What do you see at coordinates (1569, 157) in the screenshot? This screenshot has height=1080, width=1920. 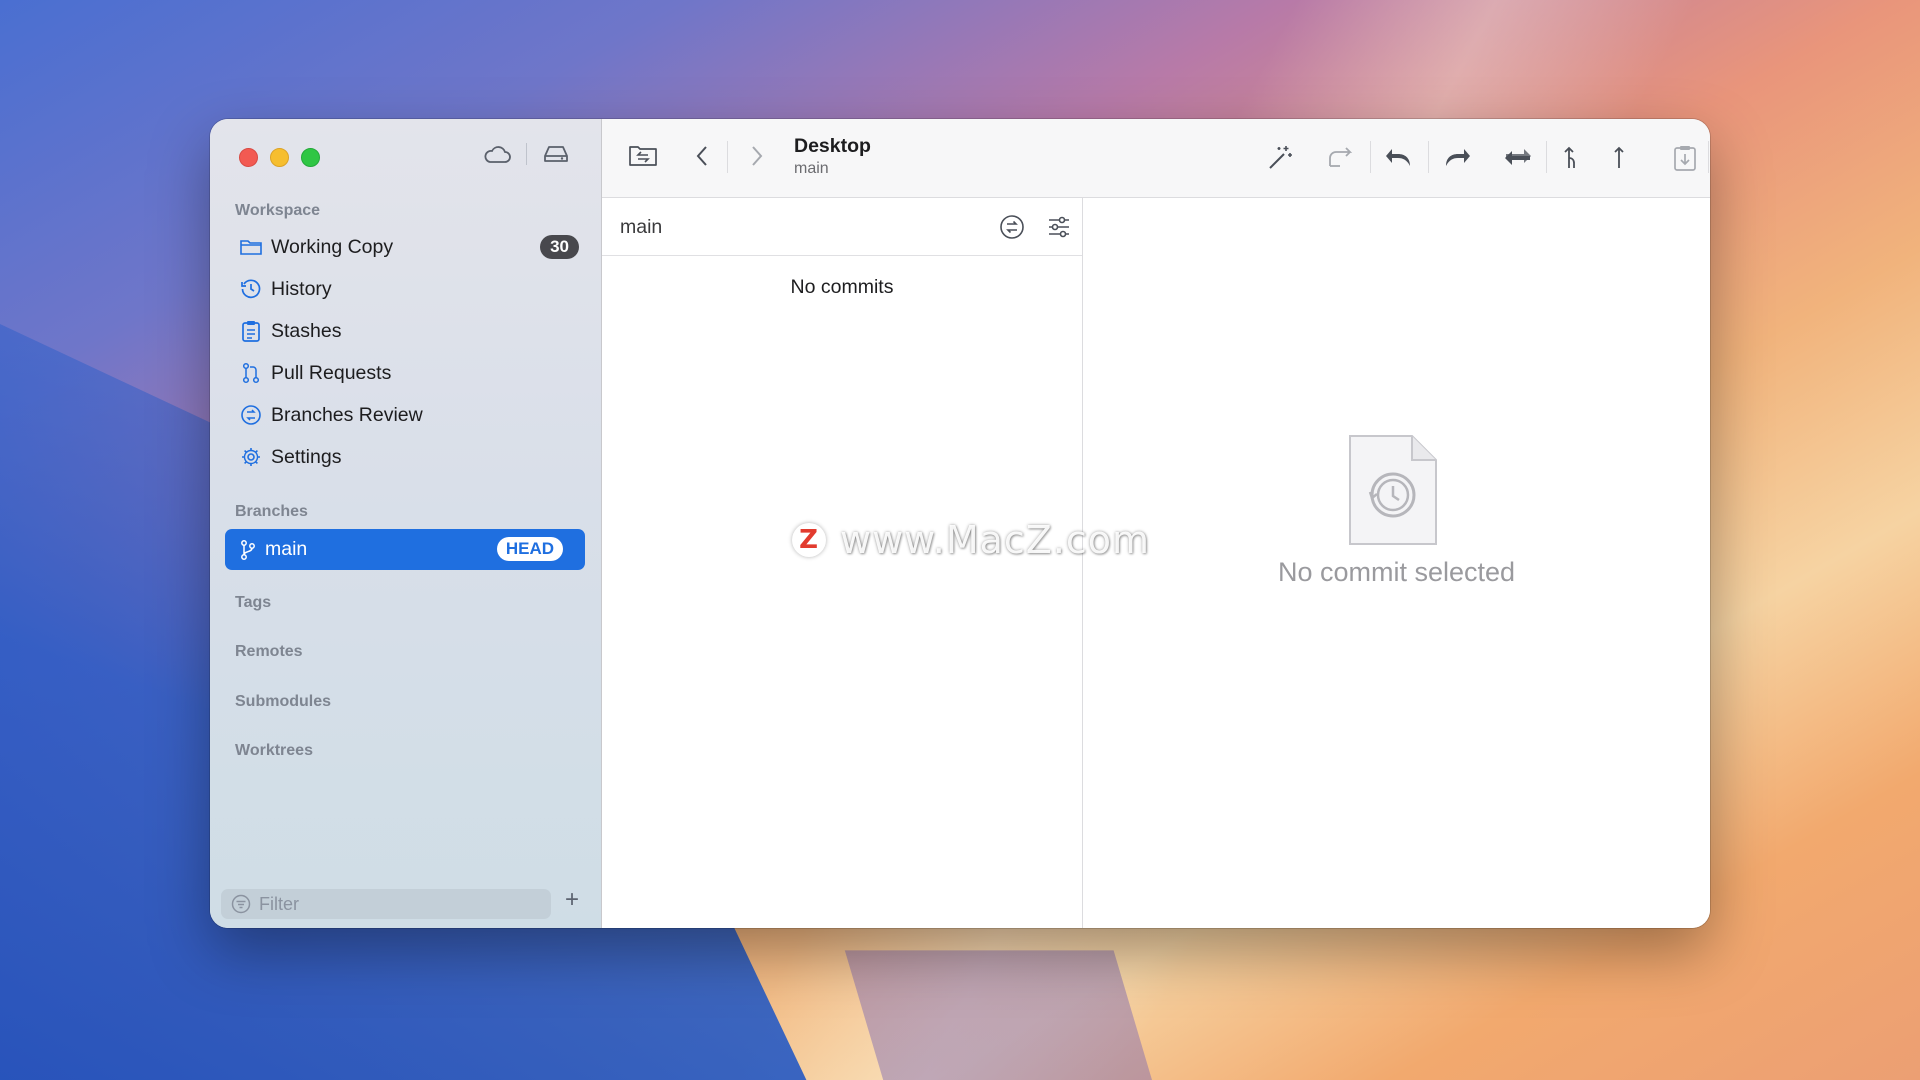 I see `pull-button` at bounding box center [1569, 157].